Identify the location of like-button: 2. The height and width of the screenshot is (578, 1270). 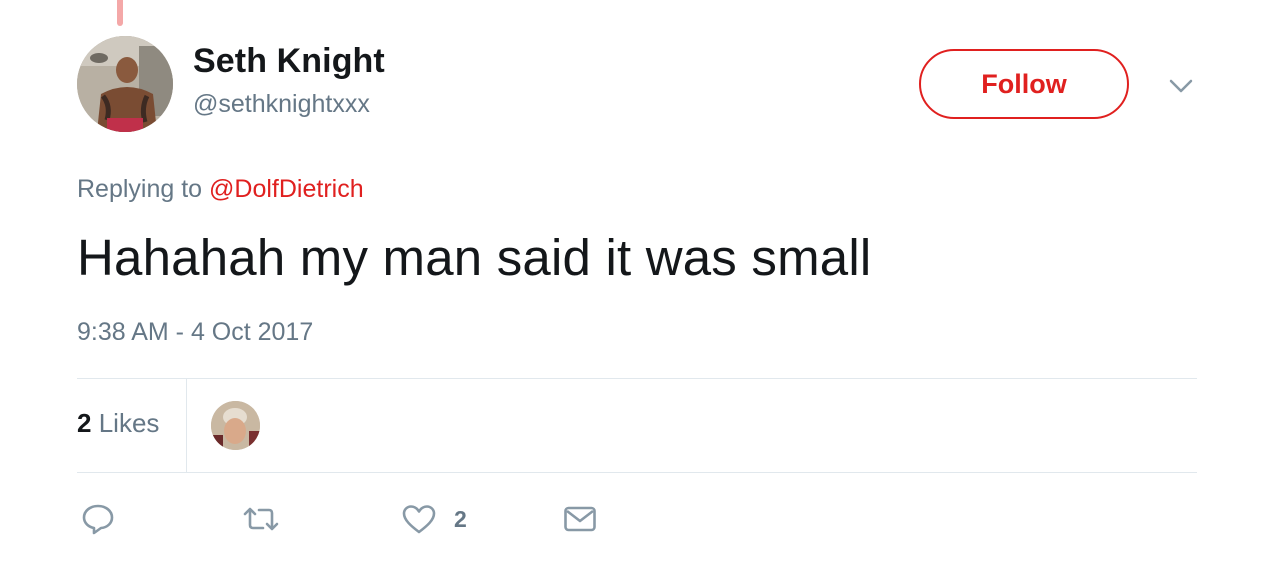
(434, 519).